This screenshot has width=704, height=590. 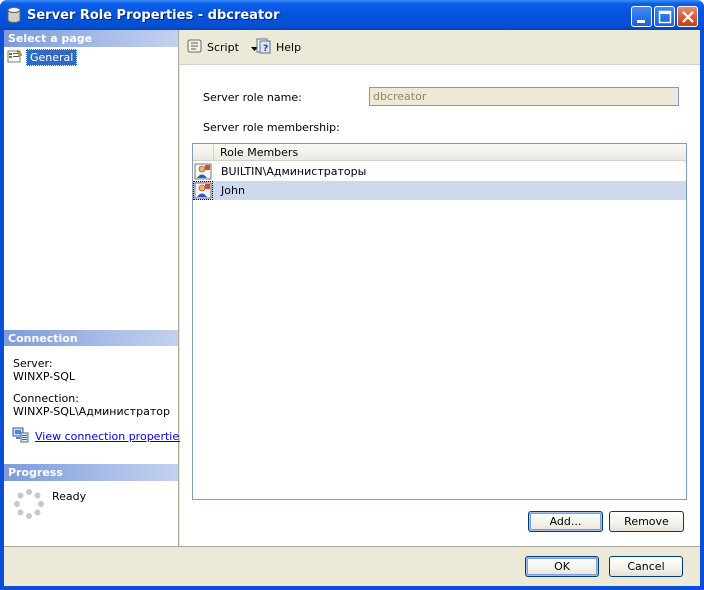 What do you see at coordinates (233, 190) in the screenshot?
I see `member-name: John` at bounding box center [233, 190].